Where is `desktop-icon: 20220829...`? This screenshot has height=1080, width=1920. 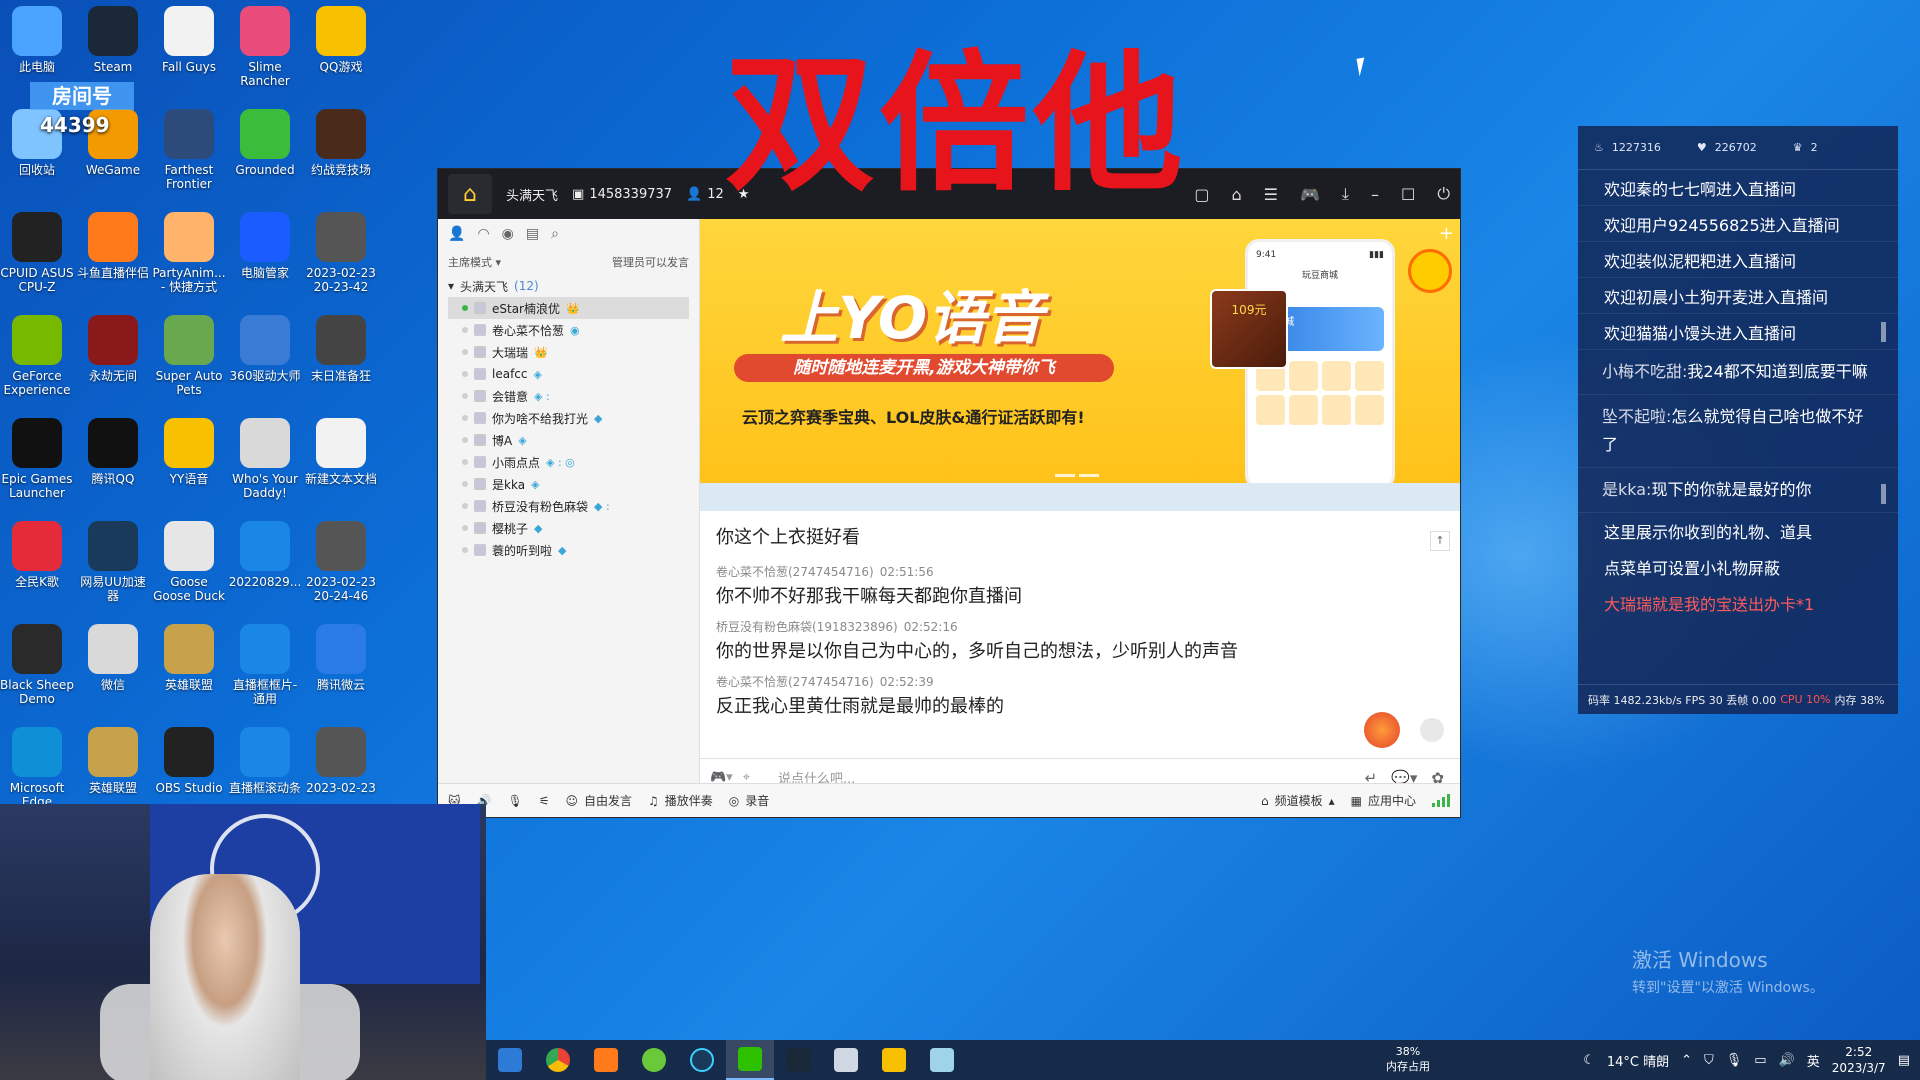
desktop-icon: 20220829... is located at coordinates (265, 555).